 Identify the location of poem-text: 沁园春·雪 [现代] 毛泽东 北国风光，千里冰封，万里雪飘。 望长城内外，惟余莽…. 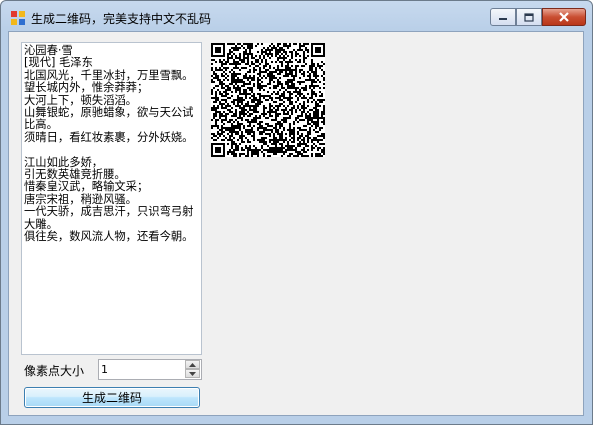
(109, 144).